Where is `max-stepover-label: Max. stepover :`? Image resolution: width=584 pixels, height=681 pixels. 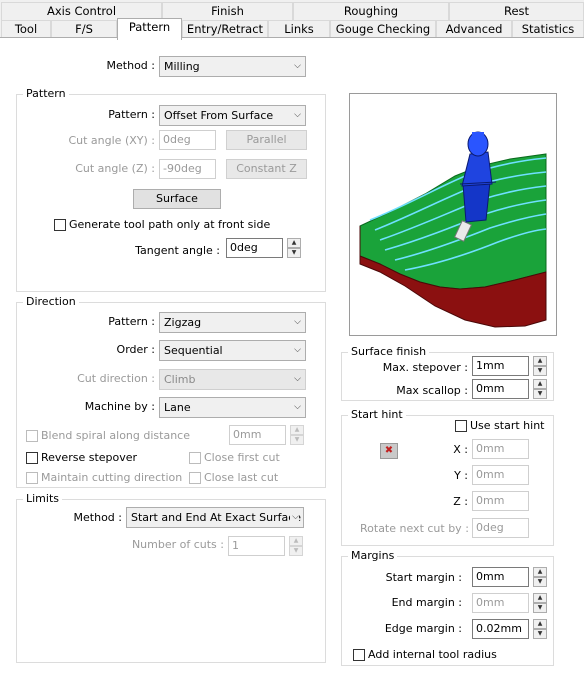
max-stepover-label: Max. stepover : is located at coordinates (425, 367).